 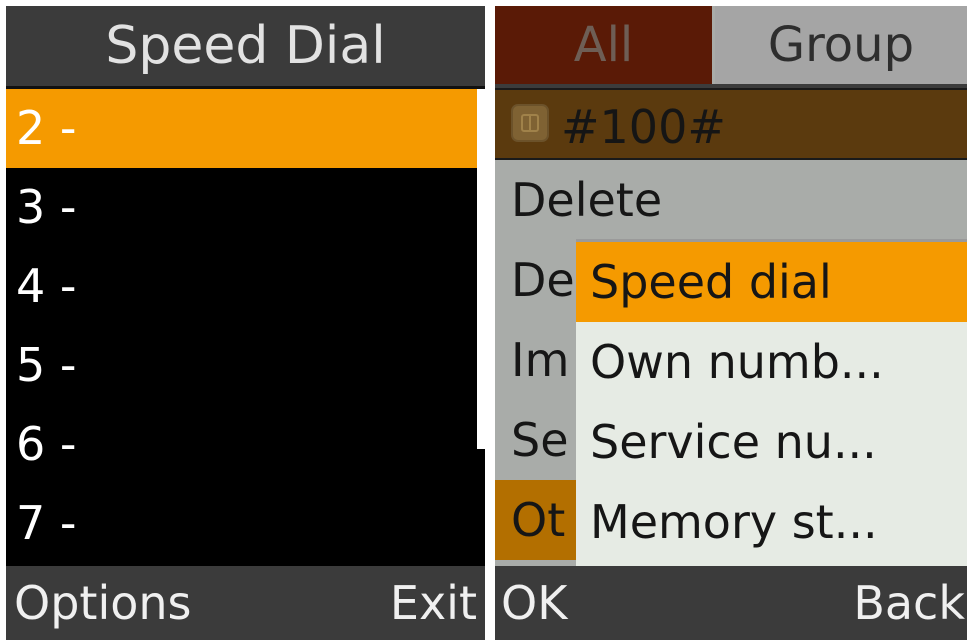 I want to click on speed-dial-entry-2: 2 -, so click(x=241, y=128).